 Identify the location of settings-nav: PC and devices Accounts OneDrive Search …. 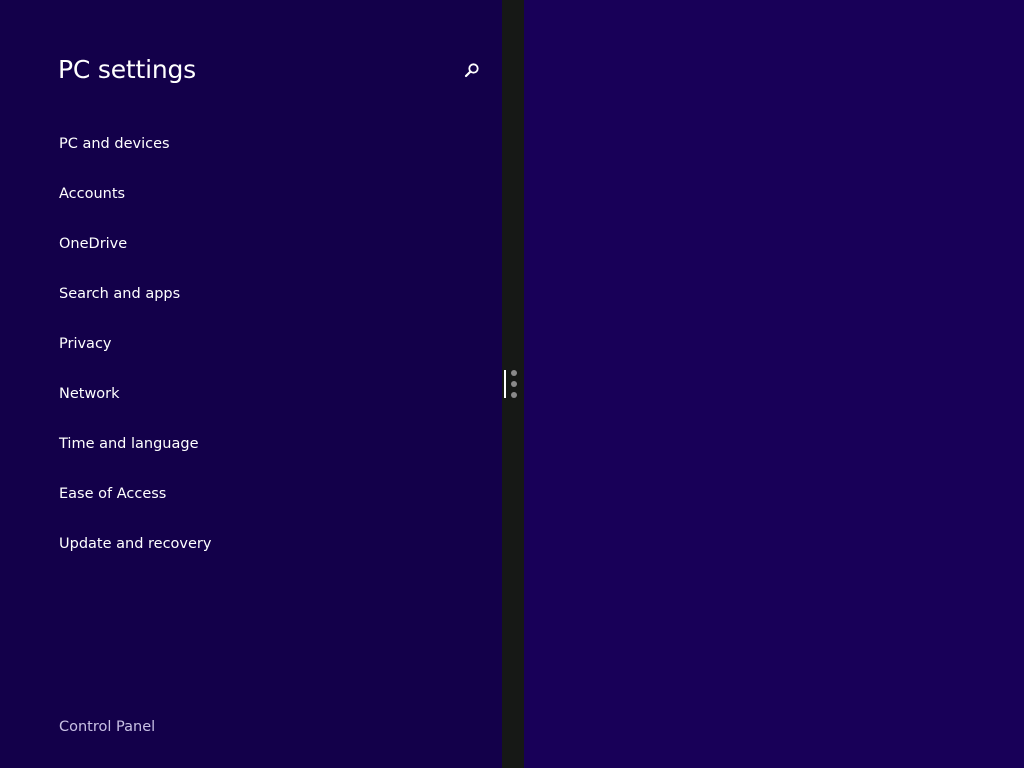
(135, 355).